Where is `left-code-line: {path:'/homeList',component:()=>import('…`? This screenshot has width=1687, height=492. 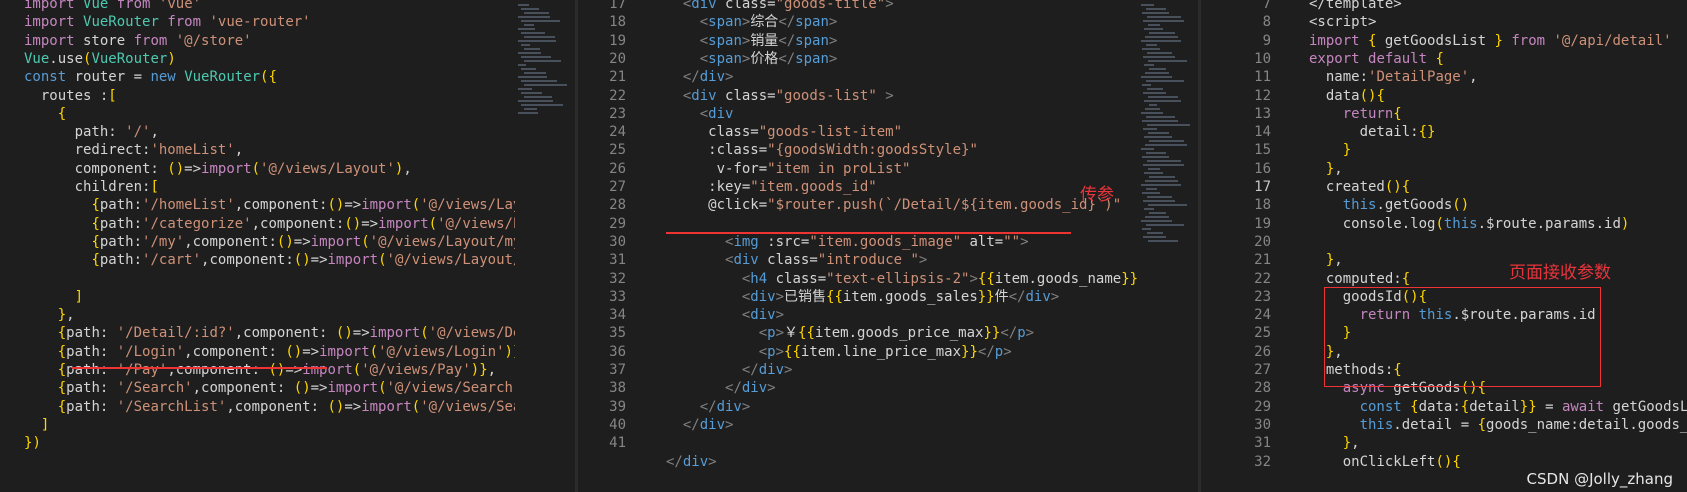 left-code-line: {path:'/homeList',component:()=>import('… is located at coordinates (269, 205).